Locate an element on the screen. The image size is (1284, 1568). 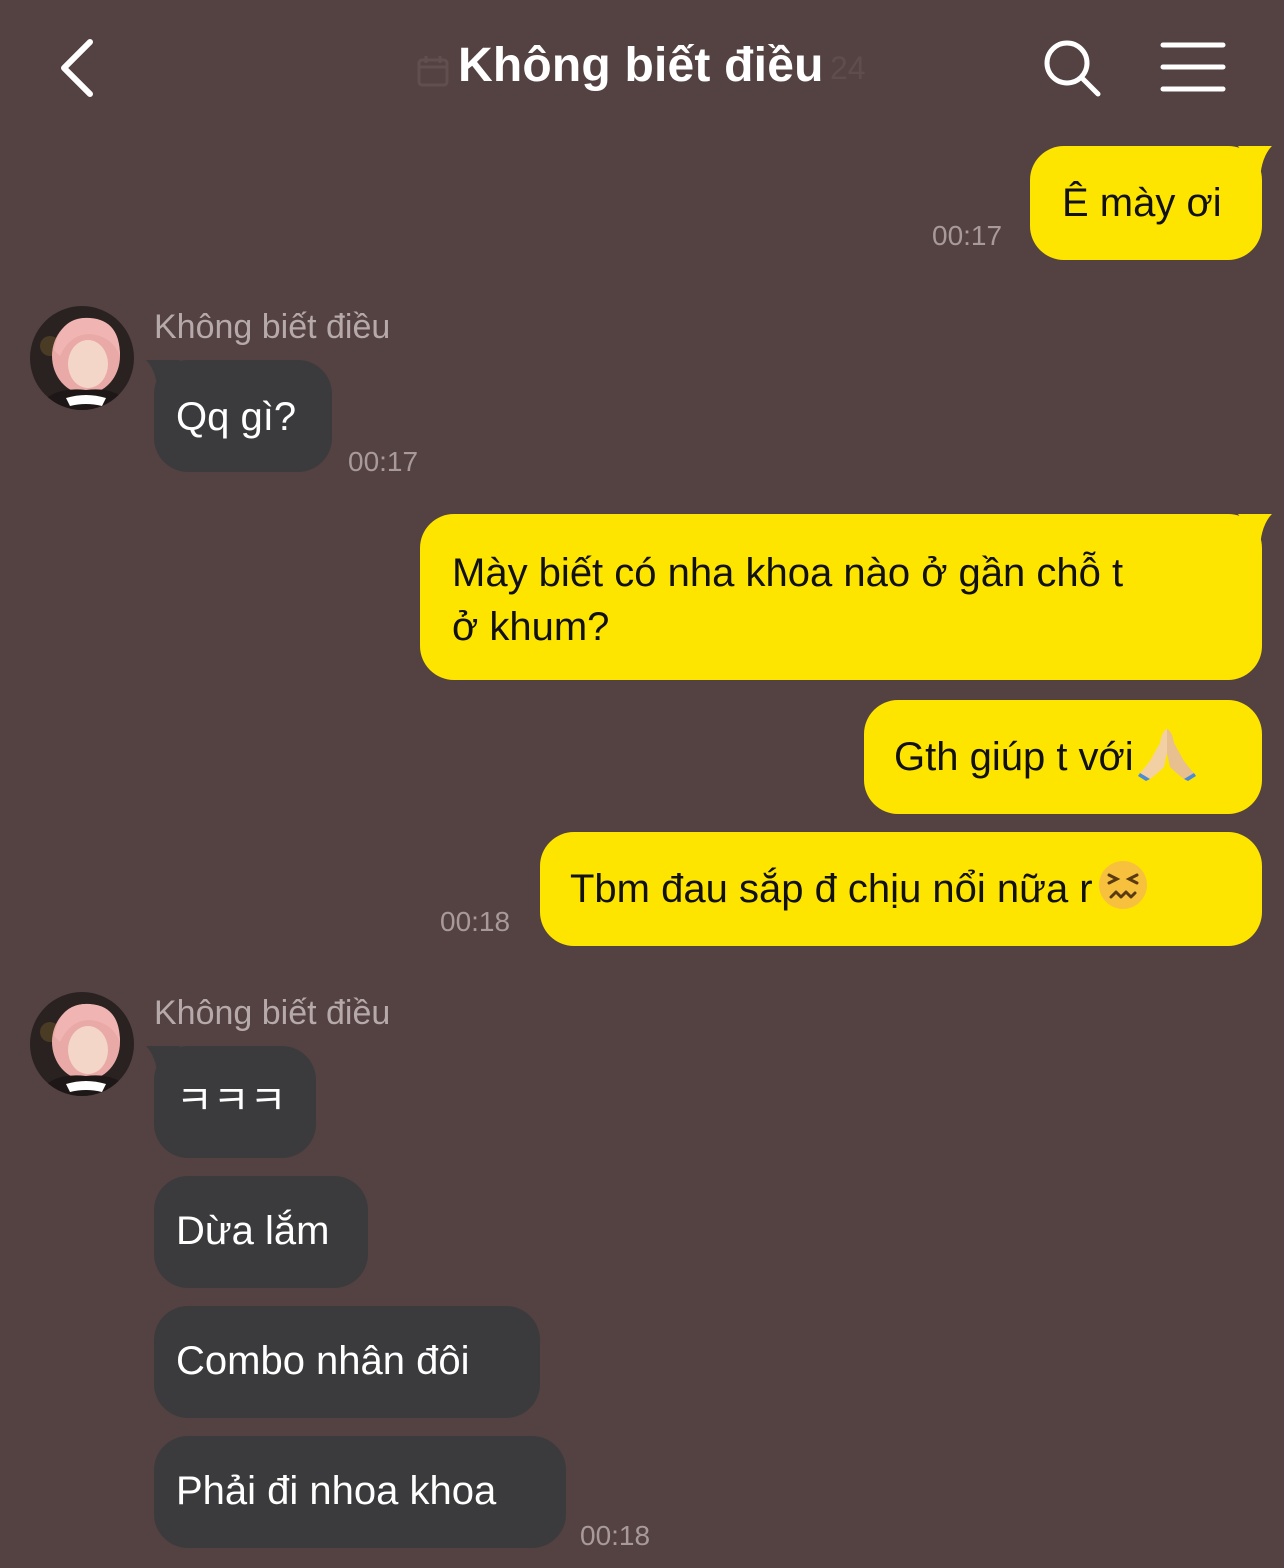
message-text: Phải đi nhoa khoa is located at coordinates (336, 1491).